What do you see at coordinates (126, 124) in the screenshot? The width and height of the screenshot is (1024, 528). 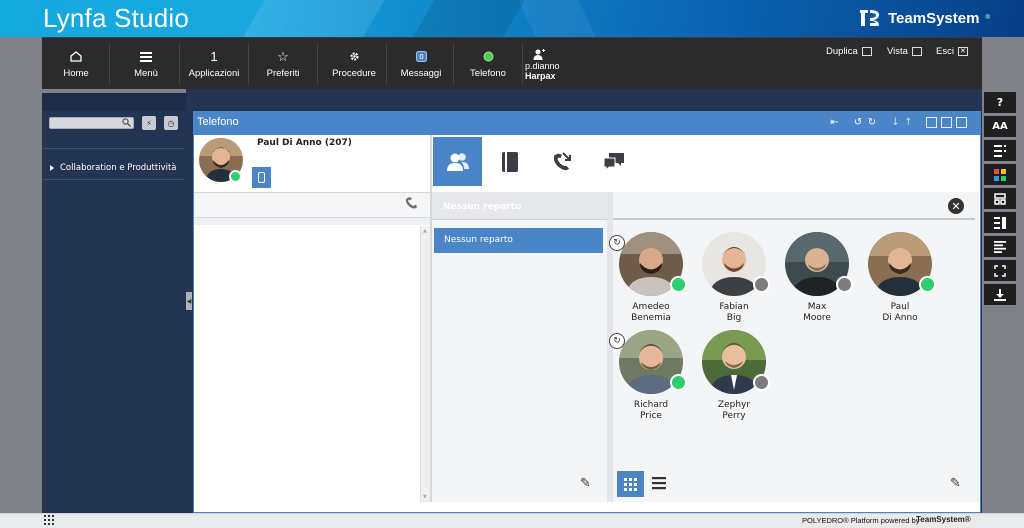 I see `search-icon` at bounding box center [126, 124].